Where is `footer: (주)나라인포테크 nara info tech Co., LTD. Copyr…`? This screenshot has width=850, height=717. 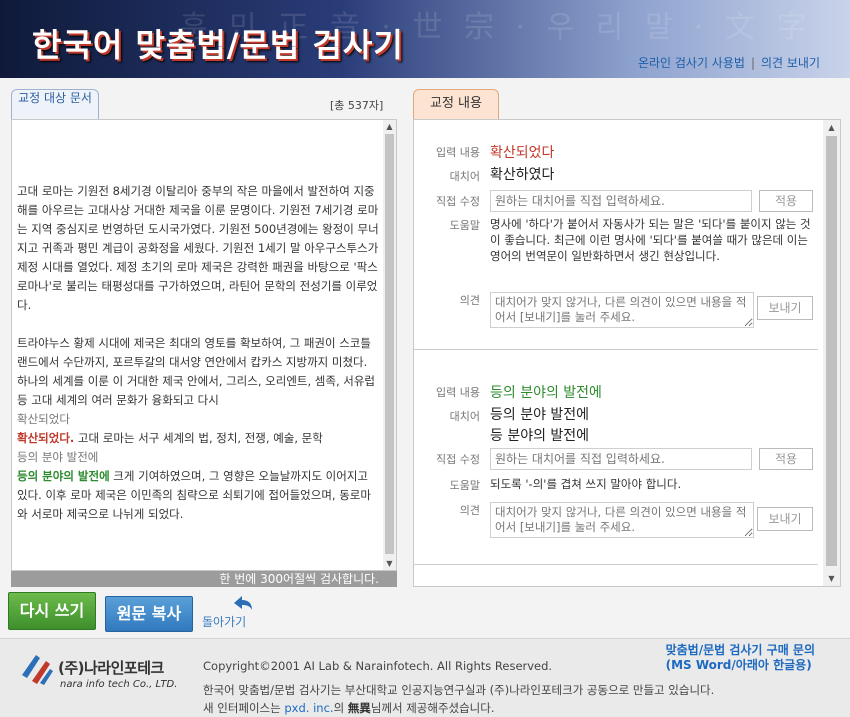 footer: (주)나라인포테크 nara info tech Co., LTD. Copyr… is located at coordinates (425, 677).